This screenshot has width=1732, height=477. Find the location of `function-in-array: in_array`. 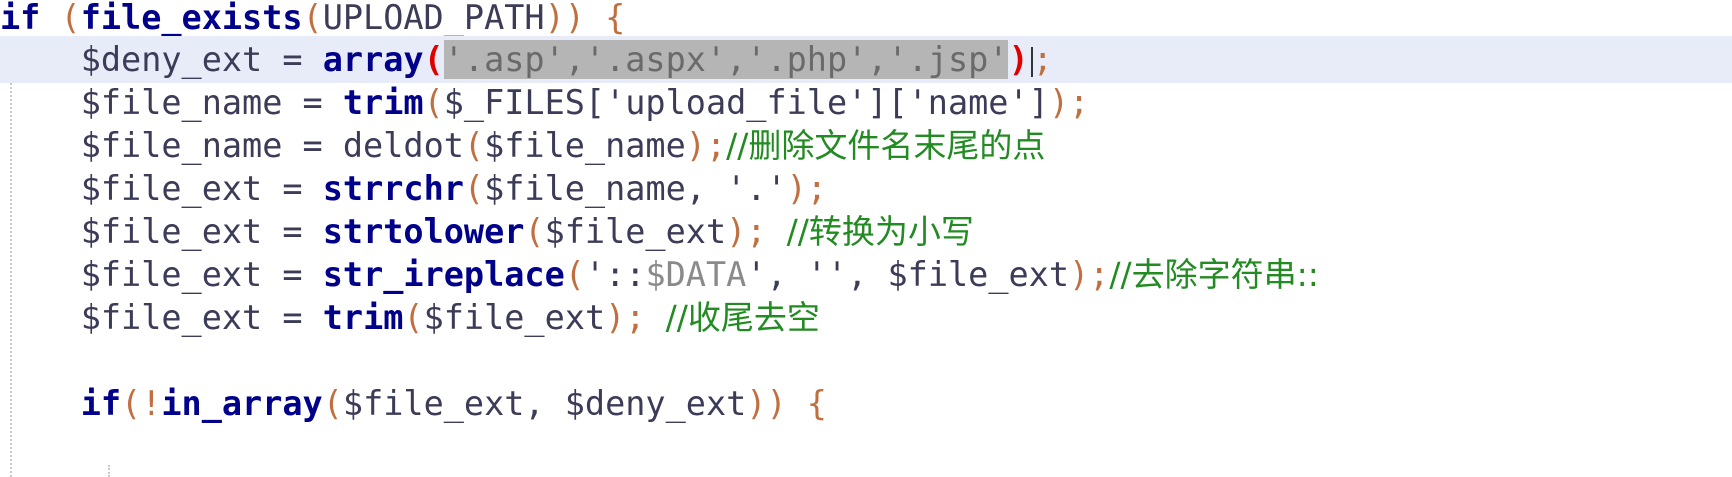

function-in-array: in_array is located at coordinates (242, 403).